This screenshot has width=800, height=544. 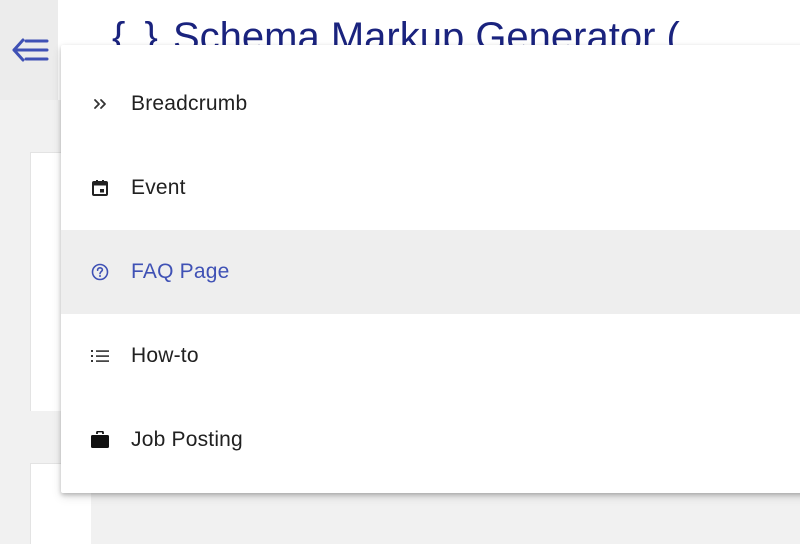 I want to click on menu-open-icon, so click(x=29, y=50).